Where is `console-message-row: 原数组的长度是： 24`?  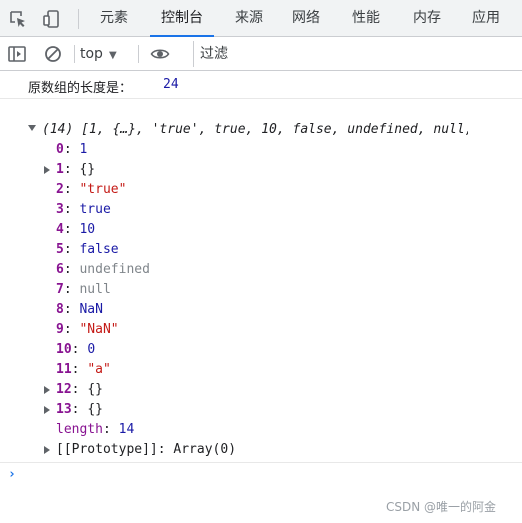
console-message-row: 原数组的长度是： 24 is located at coordinates (261, 85).